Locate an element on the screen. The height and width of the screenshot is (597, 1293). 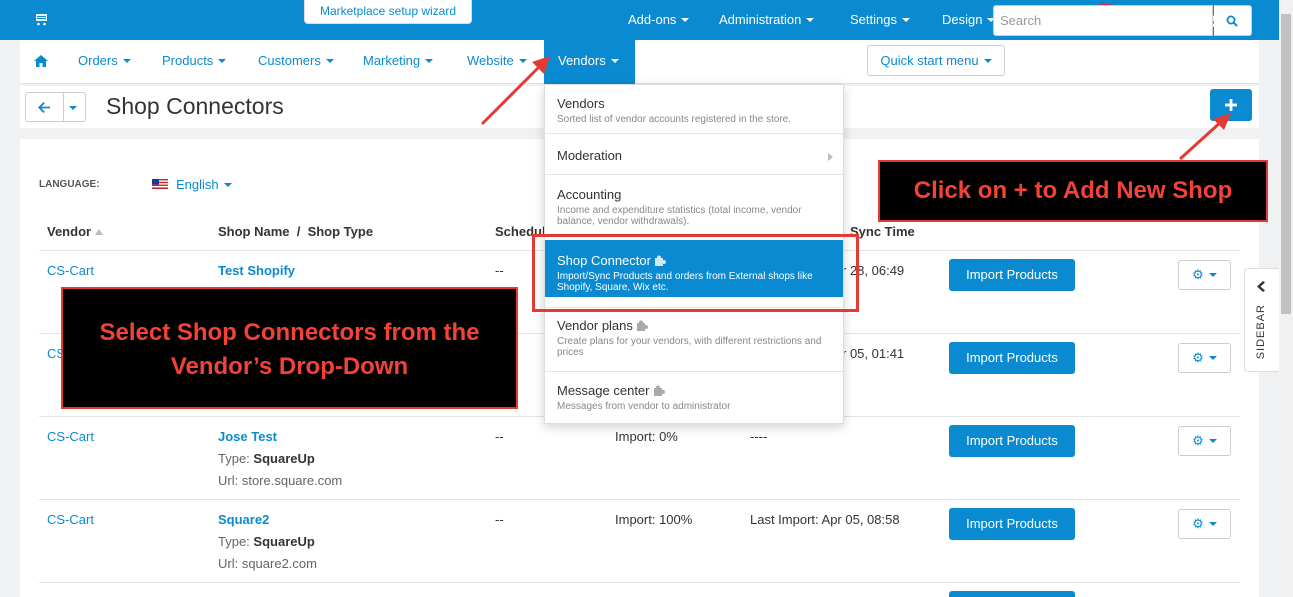
design-menu: Design is located at coordinates (969, 20).